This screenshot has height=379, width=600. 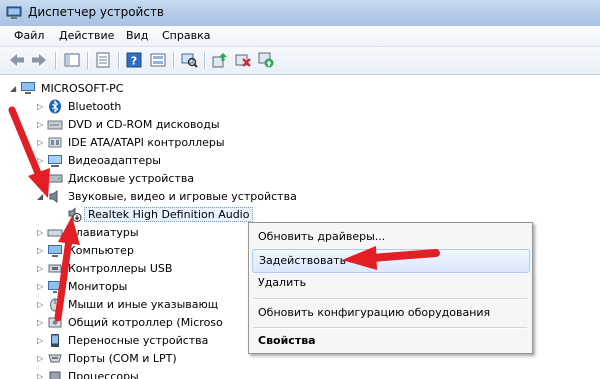 What do you see at coordinates (266, 60) in the screenshot?
I see `enable-device-icon` at bounding box center [266, 60].